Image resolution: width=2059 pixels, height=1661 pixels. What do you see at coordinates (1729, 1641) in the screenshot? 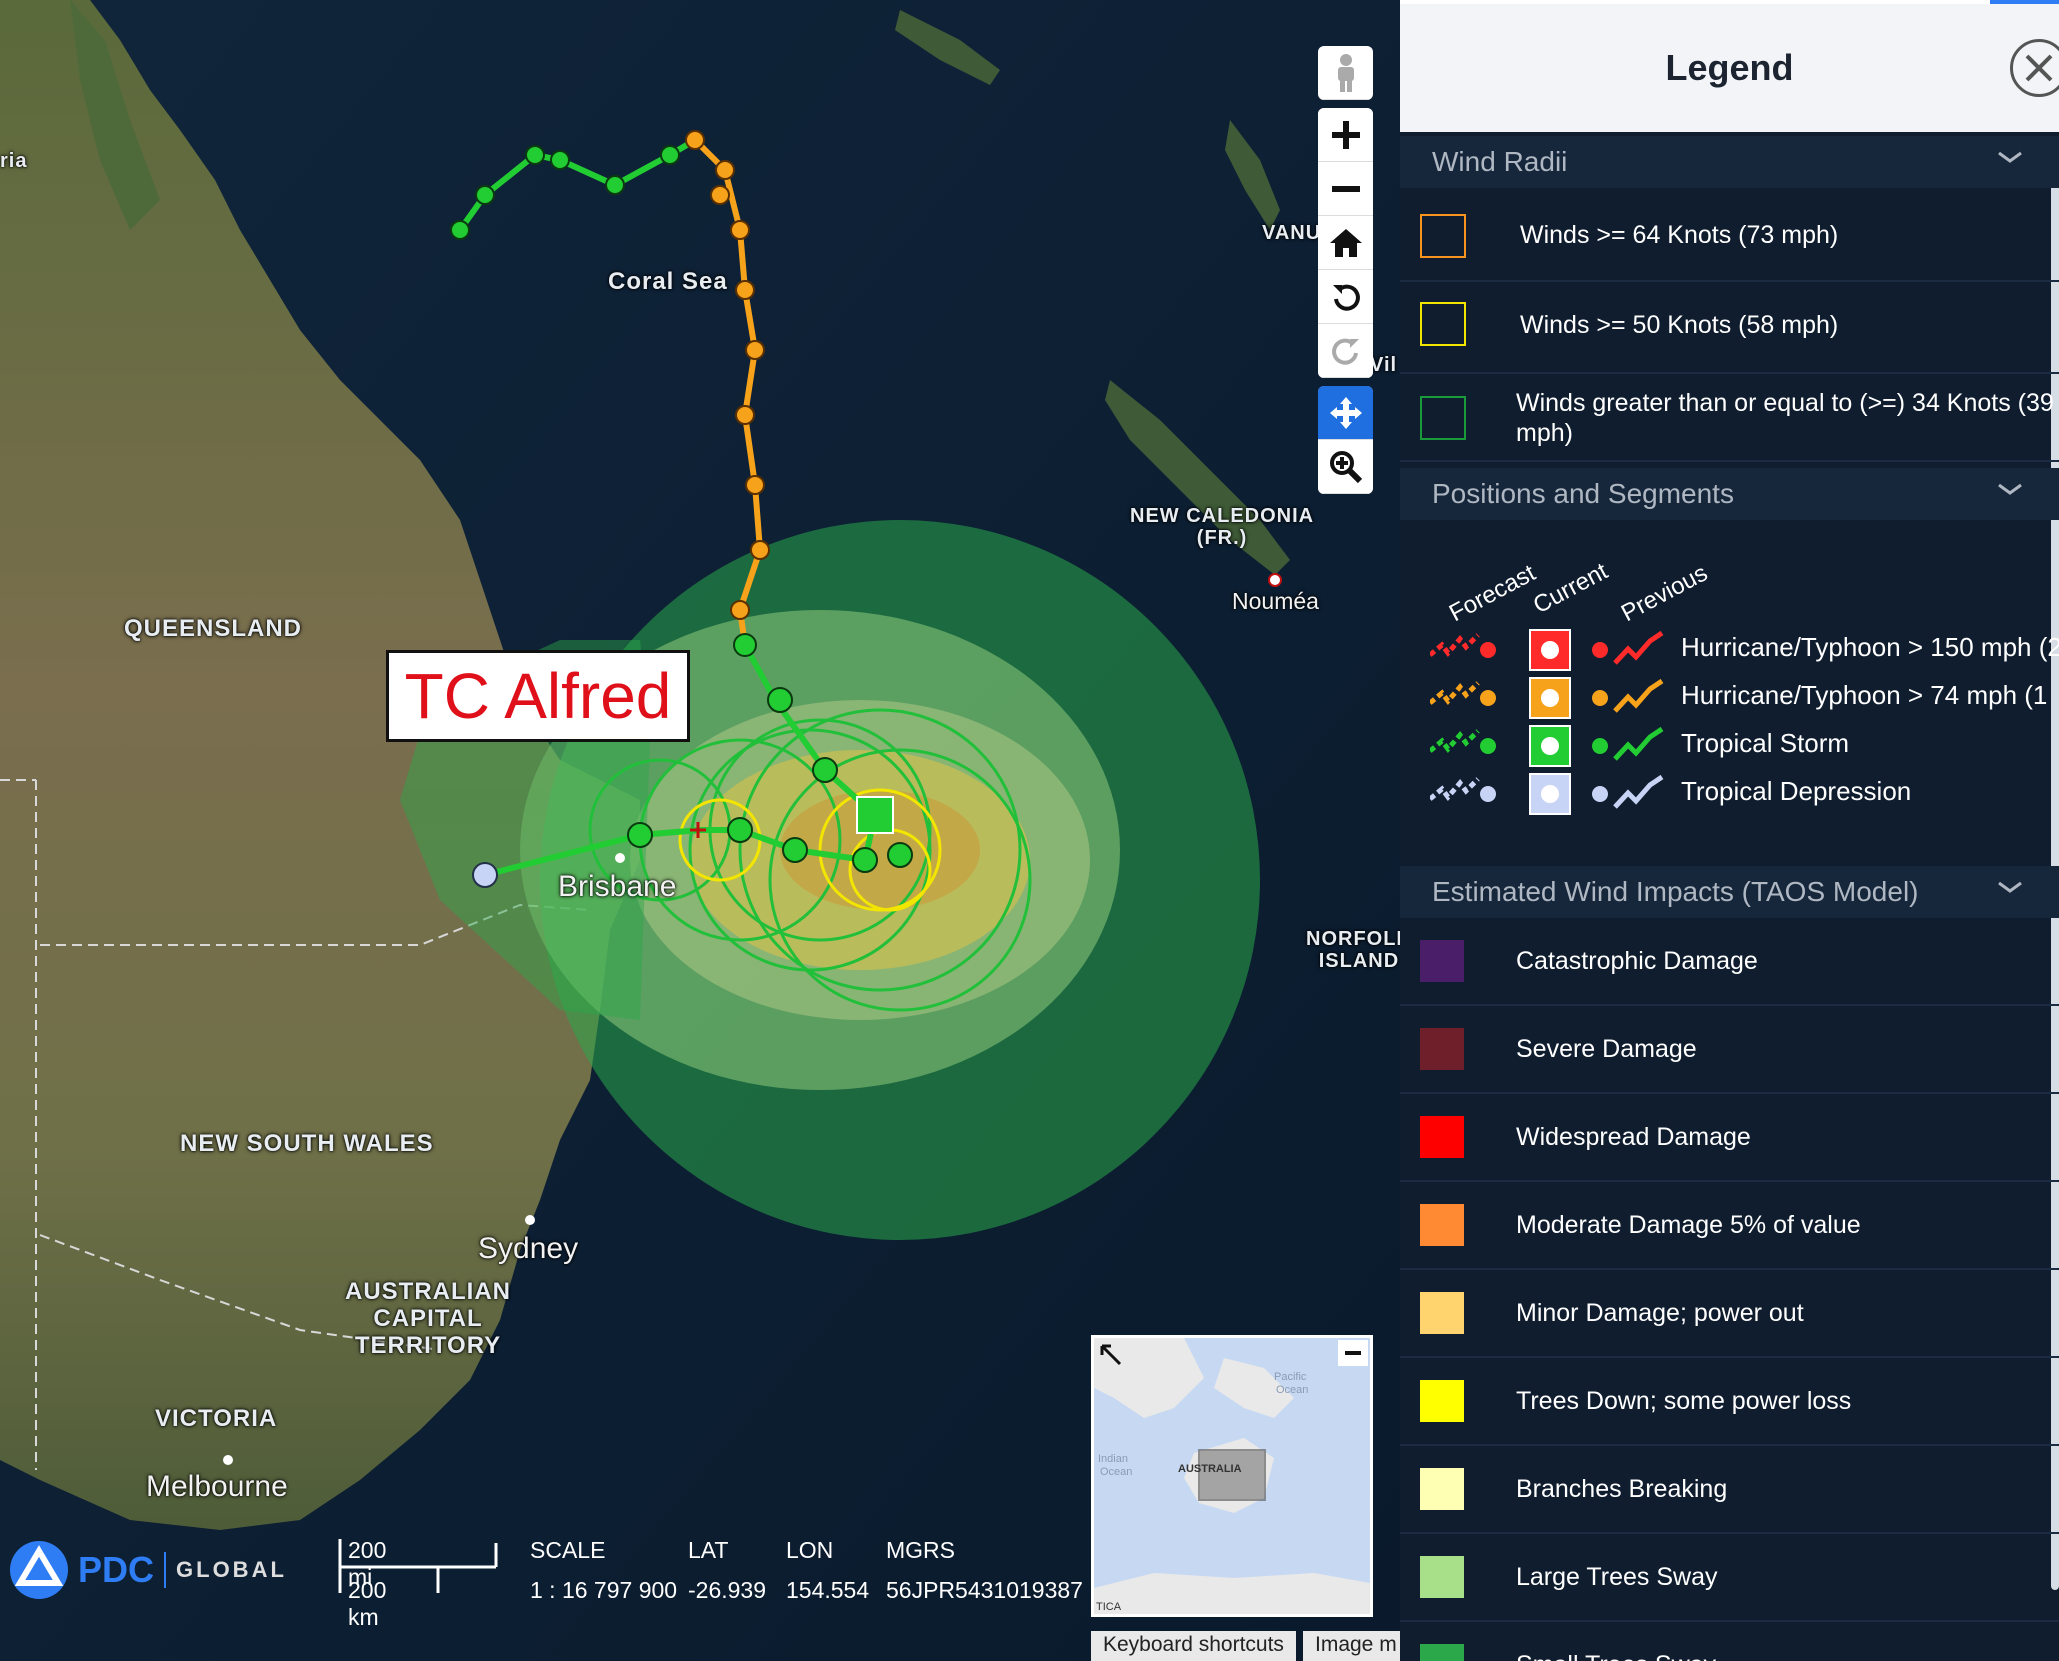
I see `legend-row-small-trees: Small Trees Sway` at bounding box center [1729, 1641].